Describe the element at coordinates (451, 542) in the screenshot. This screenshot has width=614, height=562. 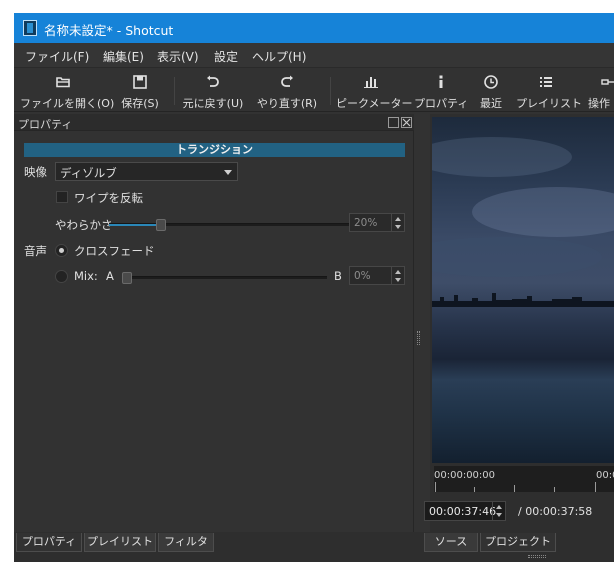
I see `tab-source: ソース` at that location.